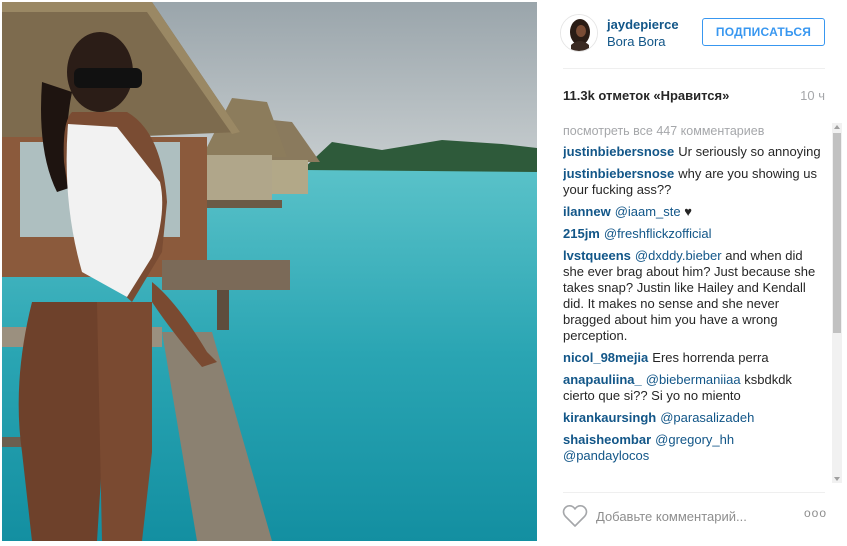 This screenshot has height=546, width=847. I want to click on comment-username: nicol_98mejia, so click(605, 357).